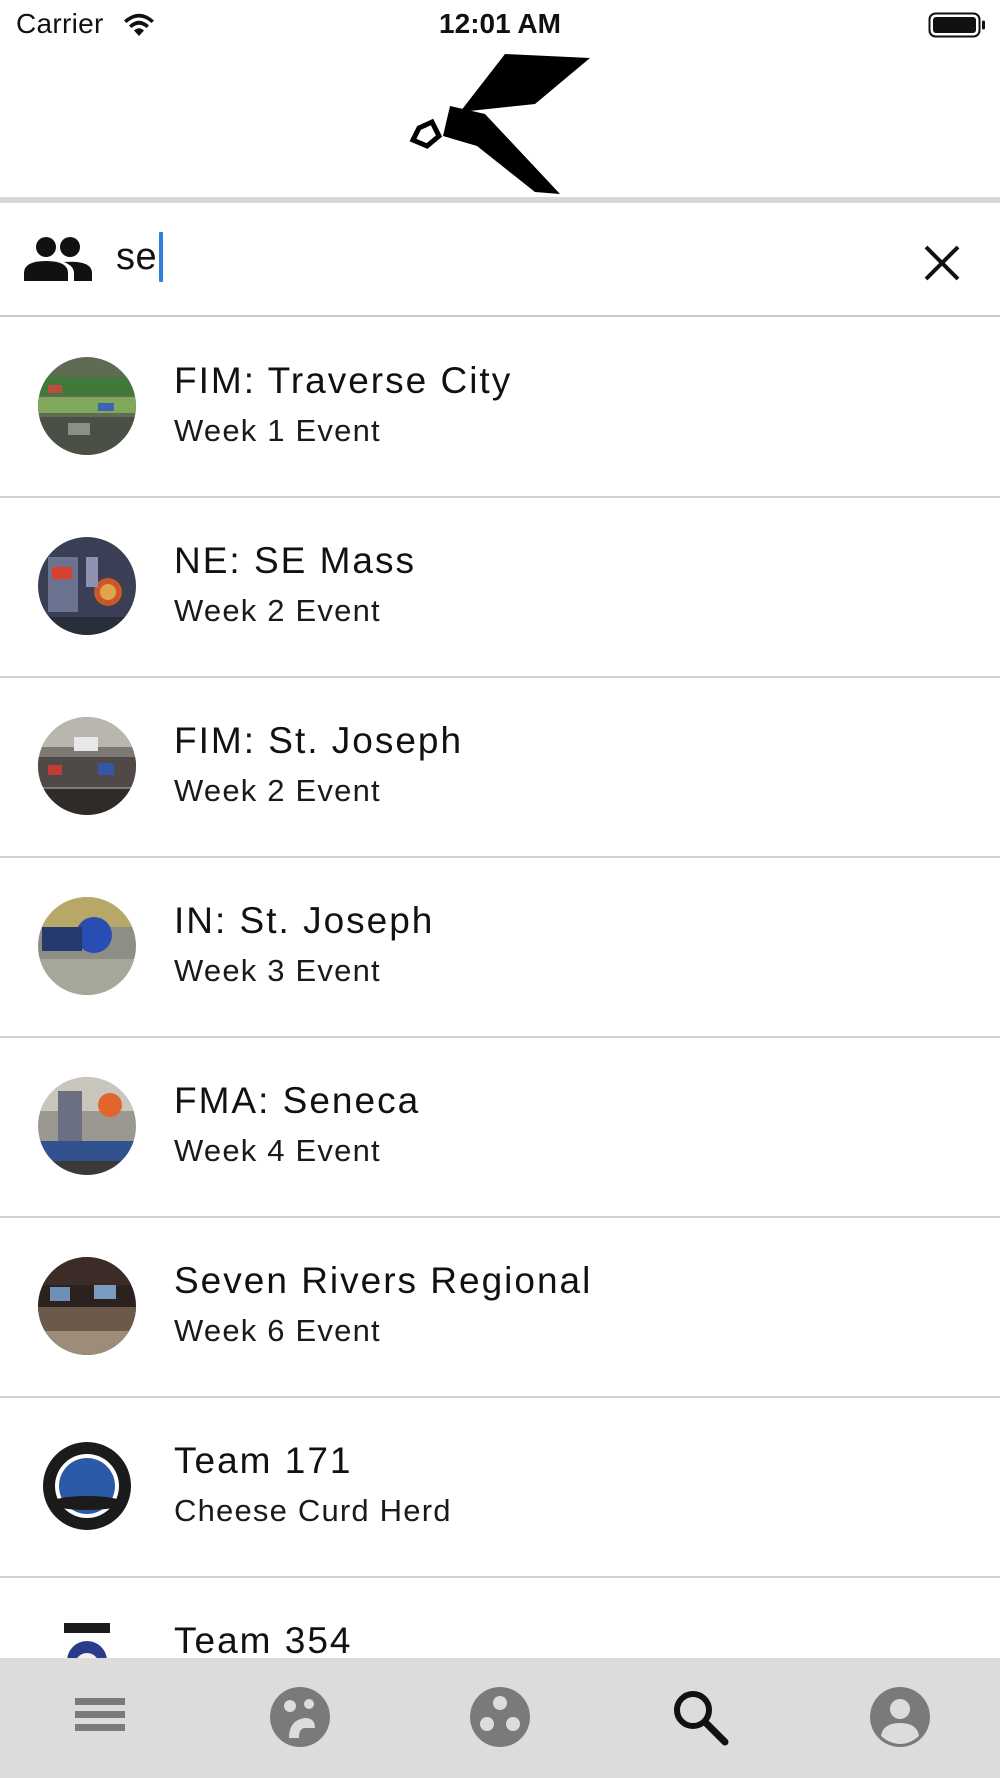 The width and height of the screenshot is (1000, 1778). What do you see at coordinates (295, 560) in the screenshot?
I see `result-title: NE: SE Mass` at bounding box center [295, 560].